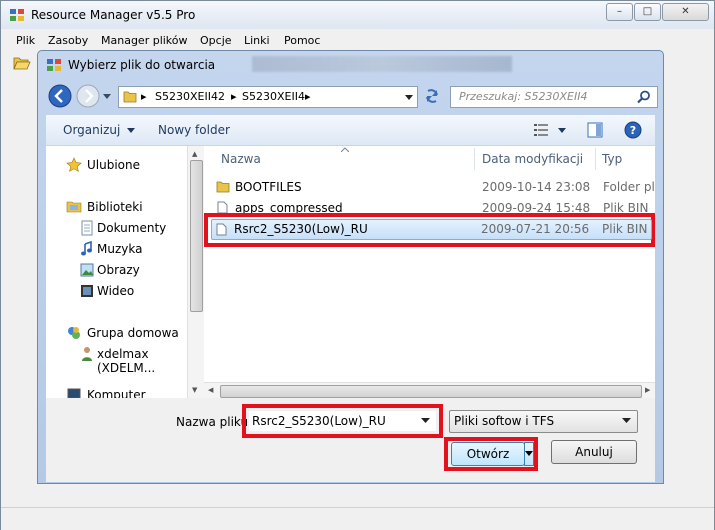 The image size is (715, 530). What do you see at coordinates (345, 149) in the screenshot?
I see `sort-ascending-icon` at bounding box center [345, 149].